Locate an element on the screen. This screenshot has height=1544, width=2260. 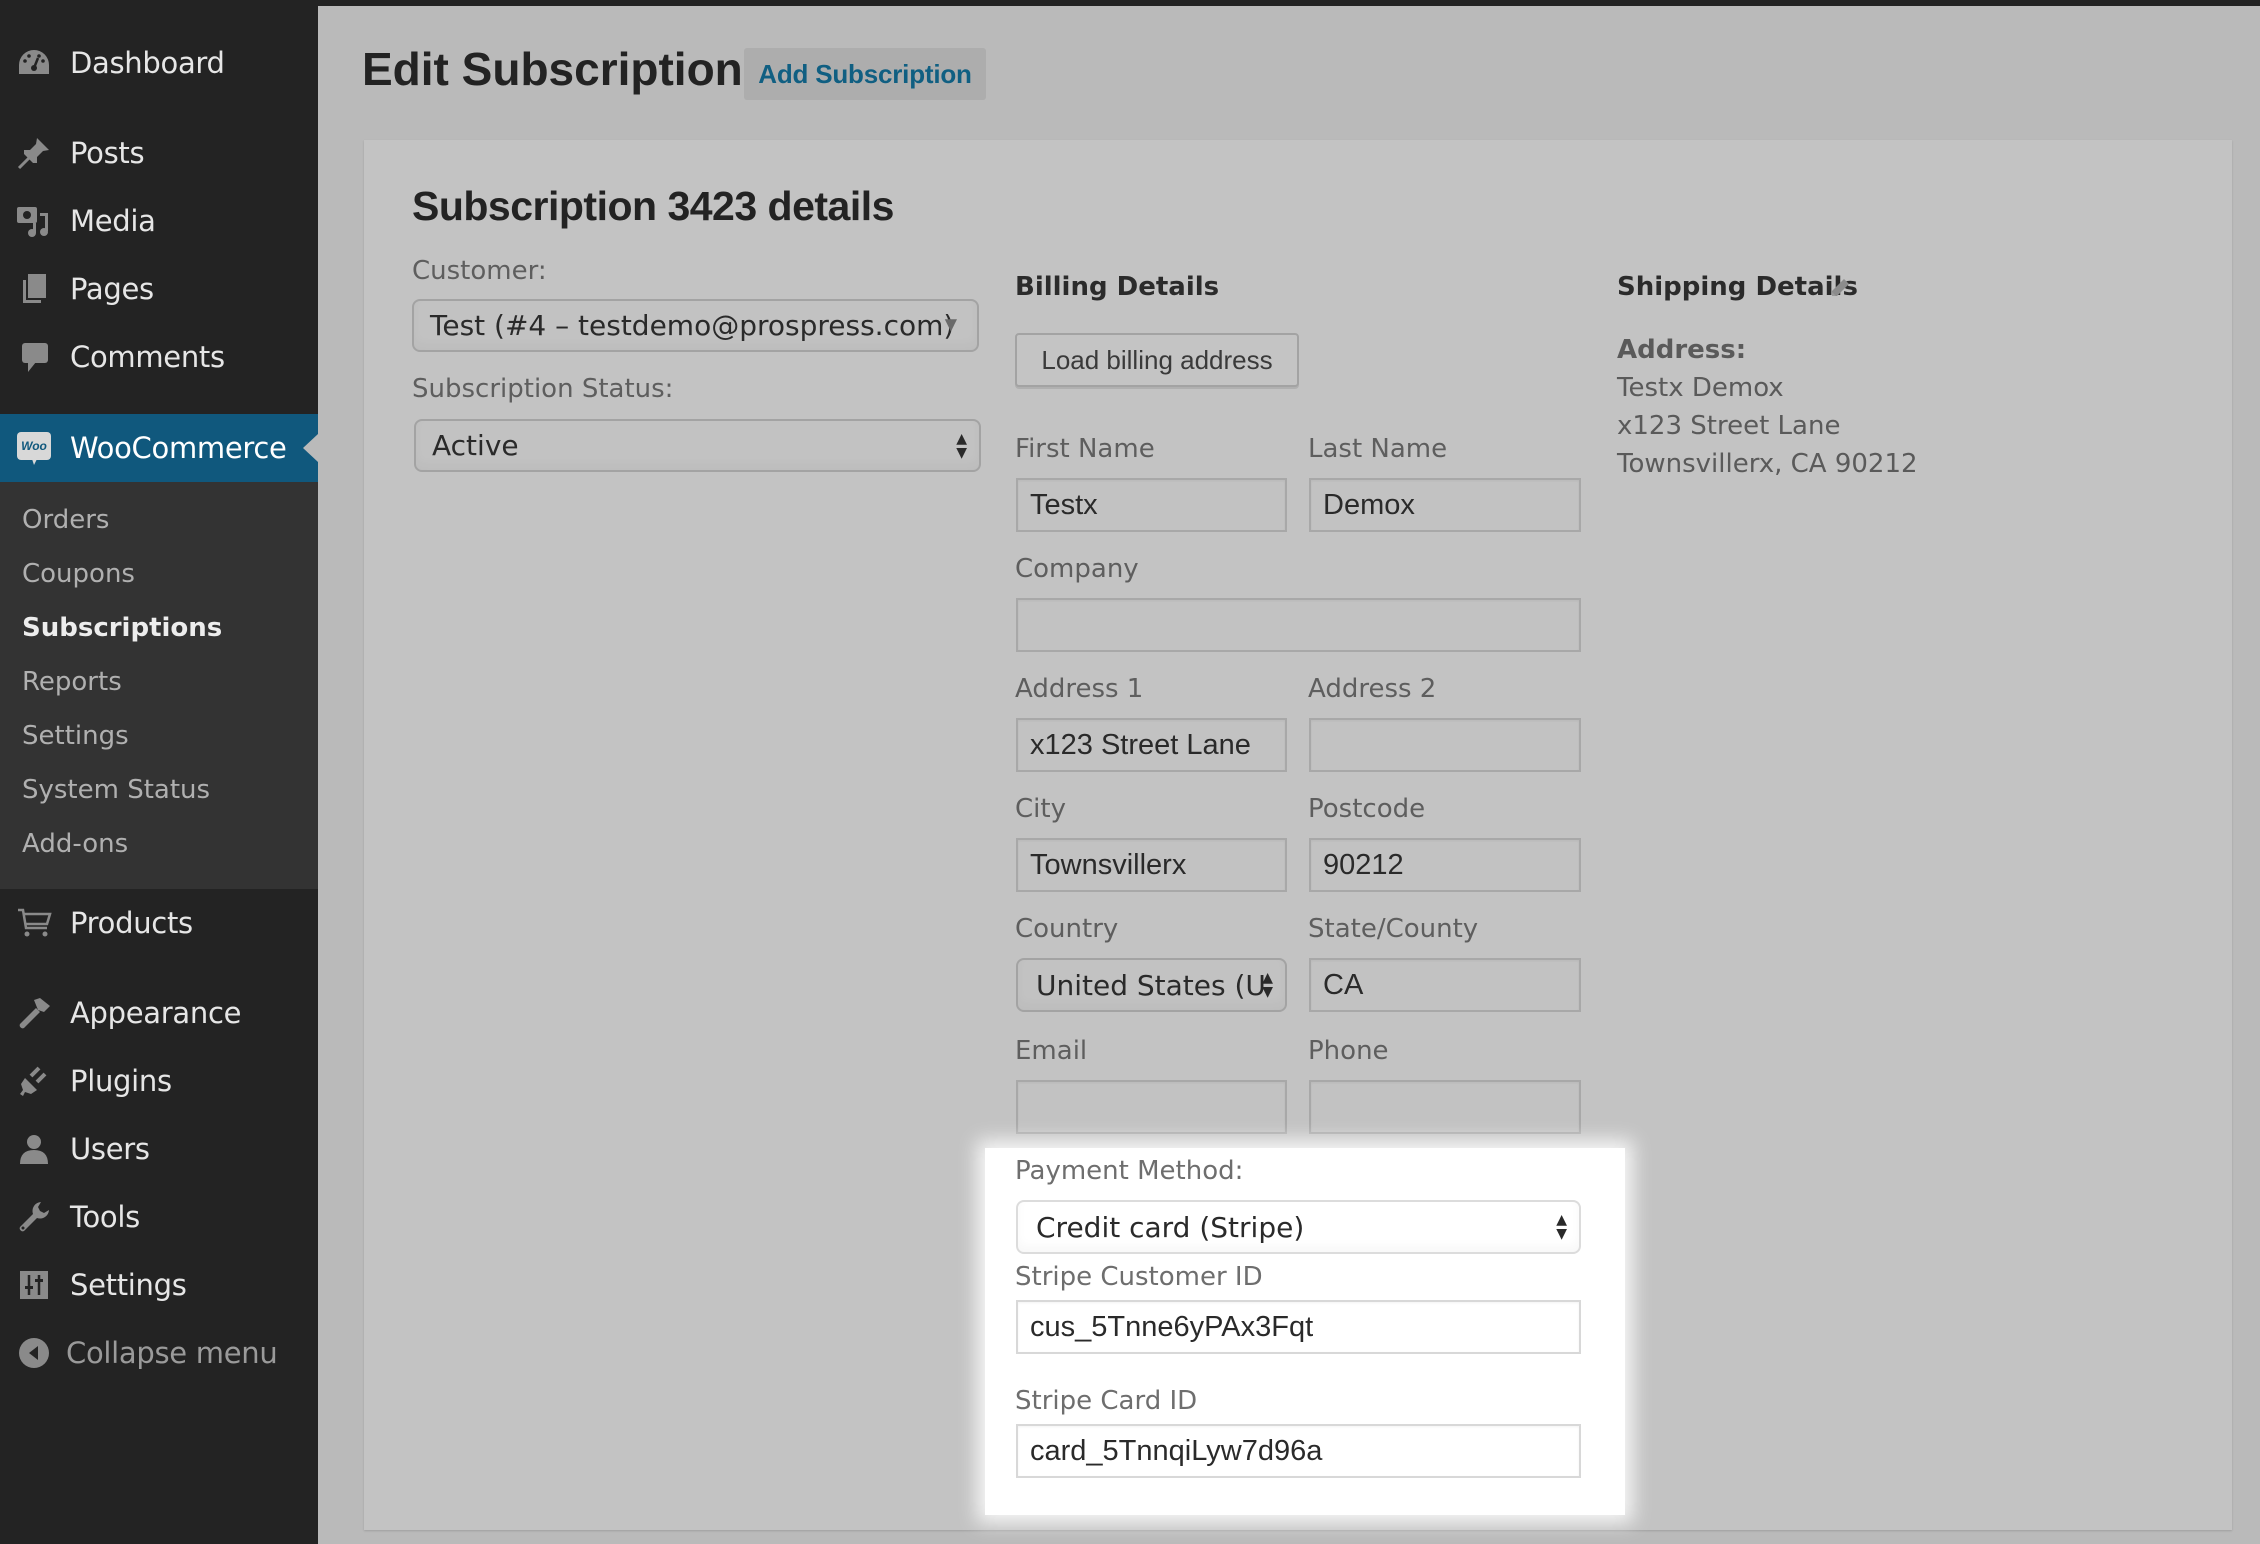
address2-input is located at coordinates (1445, 745).